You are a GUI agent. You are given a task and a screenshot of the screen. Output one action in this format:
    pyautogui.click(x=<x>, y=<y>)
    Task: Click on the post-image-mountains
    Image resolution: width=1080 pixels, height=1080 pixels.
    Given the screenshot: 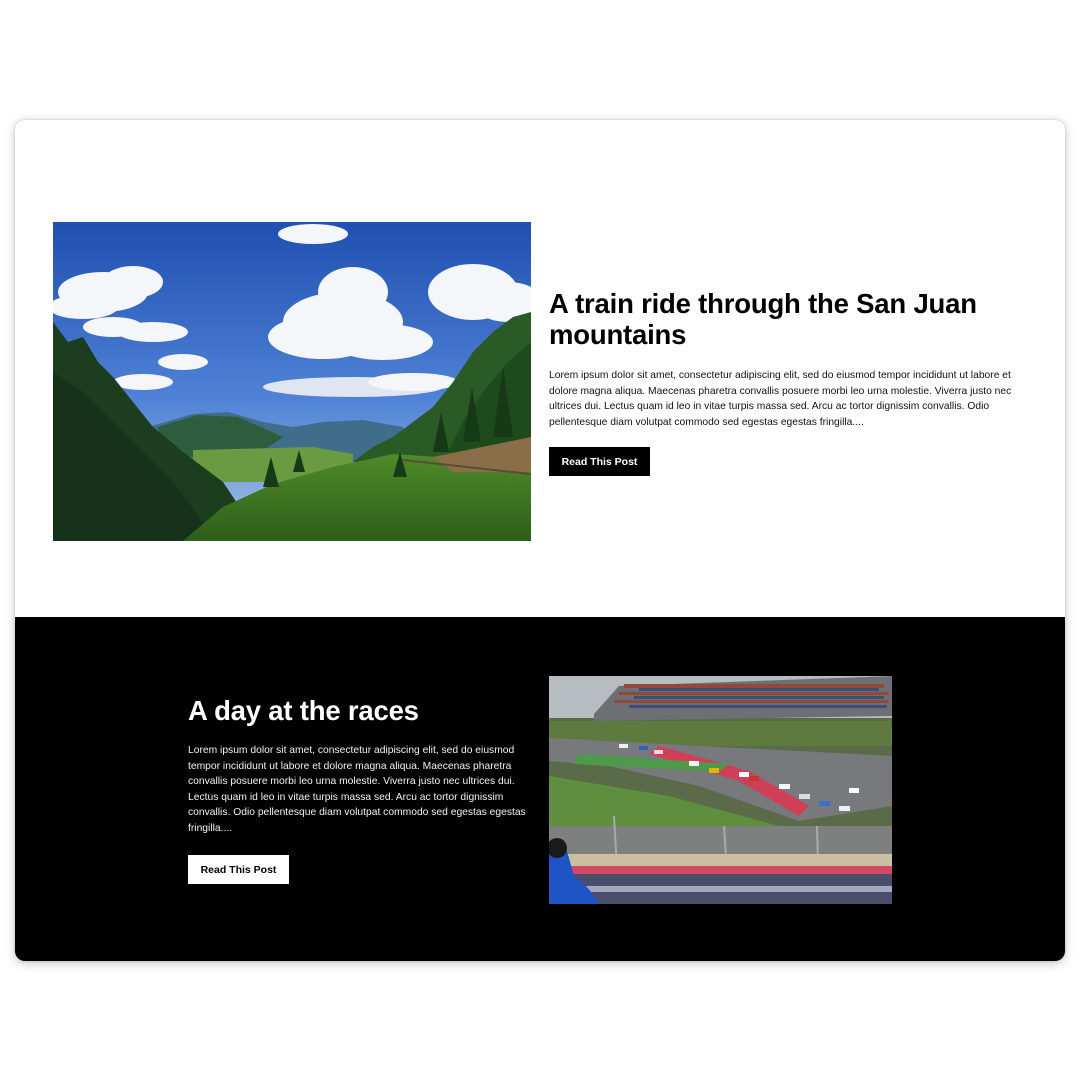 What is the action you would take?
    pyautogui.click(x=292, y=381)
    